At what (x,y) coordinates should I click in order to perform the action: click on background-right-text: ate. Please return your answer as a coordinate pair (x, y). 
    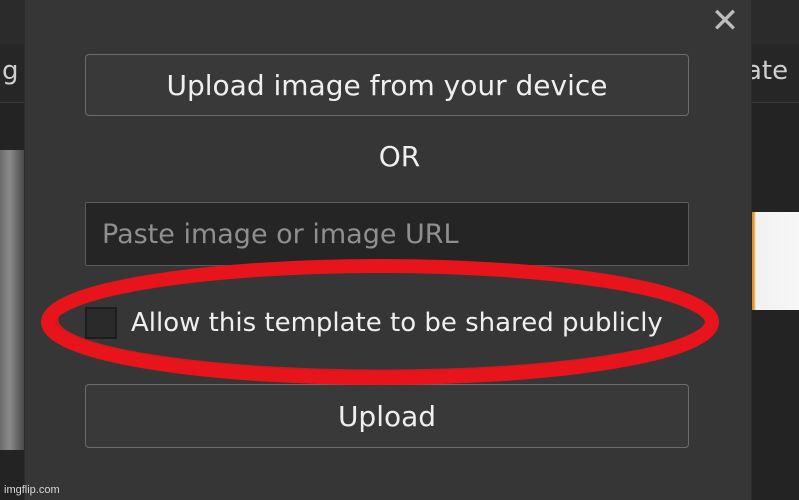
    Looking at the image, I should click on (767, 71).